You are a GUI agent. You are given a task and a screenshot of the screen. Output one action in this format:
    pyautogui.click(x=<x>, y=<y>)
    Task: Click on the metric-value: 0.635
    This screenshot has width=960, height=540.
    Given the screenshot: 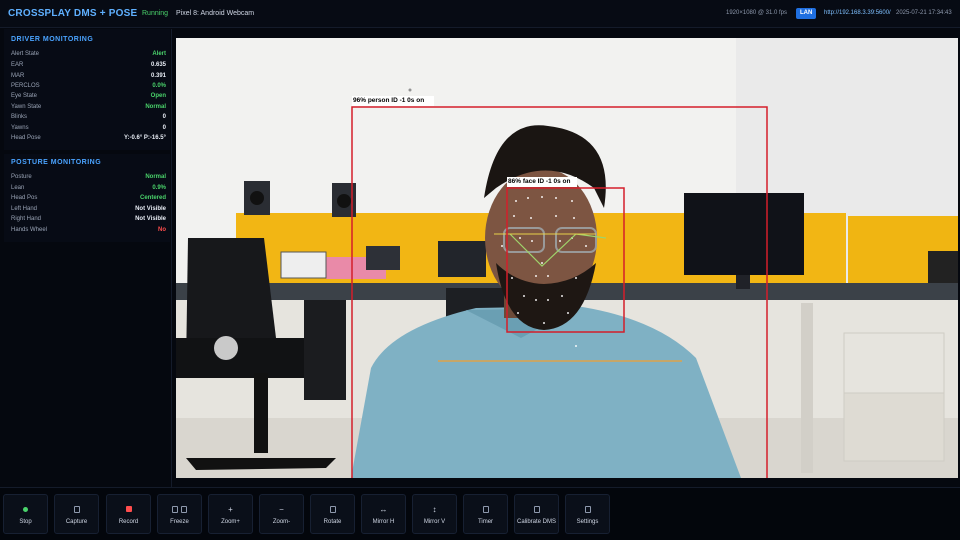 What is the action you would take?
    pyautogui.click(x=158, y=65)
    